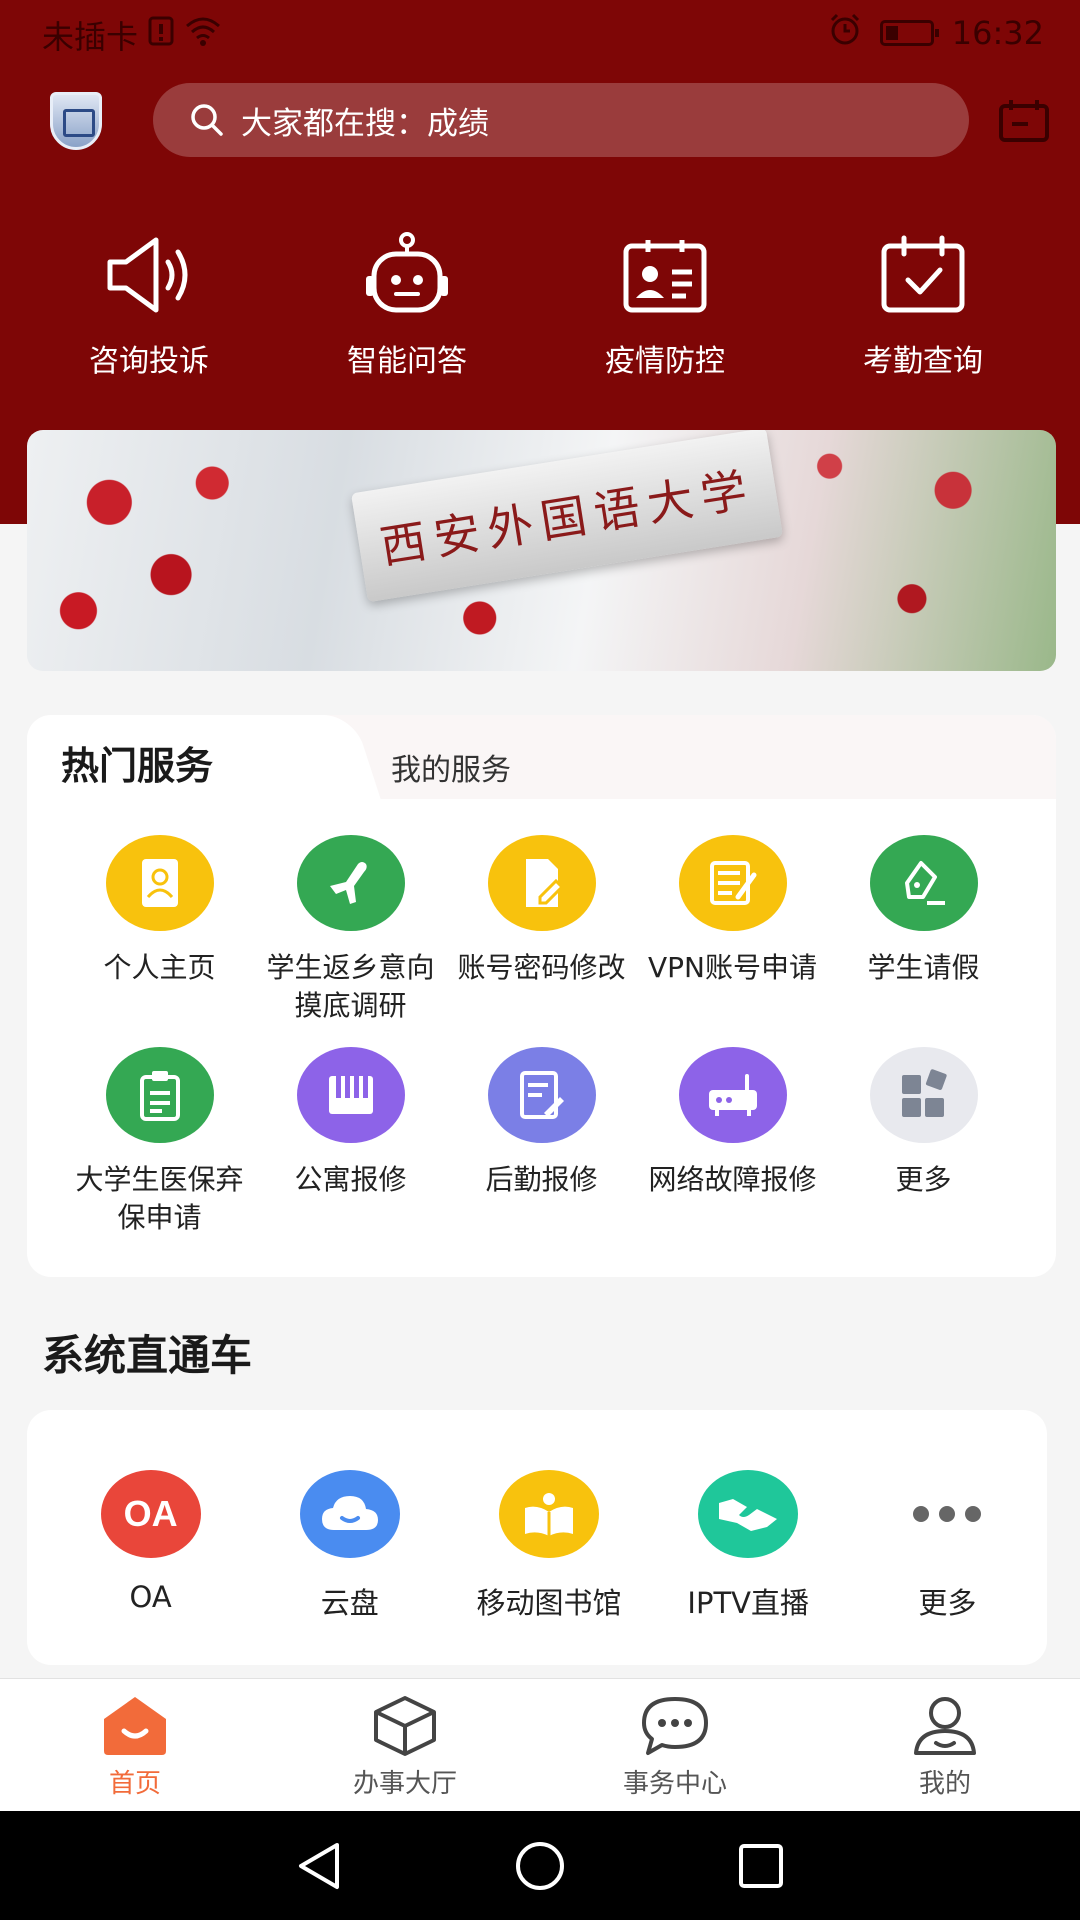 The width and height of the screenshot is (1080, 1920). What do you see at coordinates (319, 1866) in the screenshot?
I see `back-icon` at bounding box center [319, 1866].